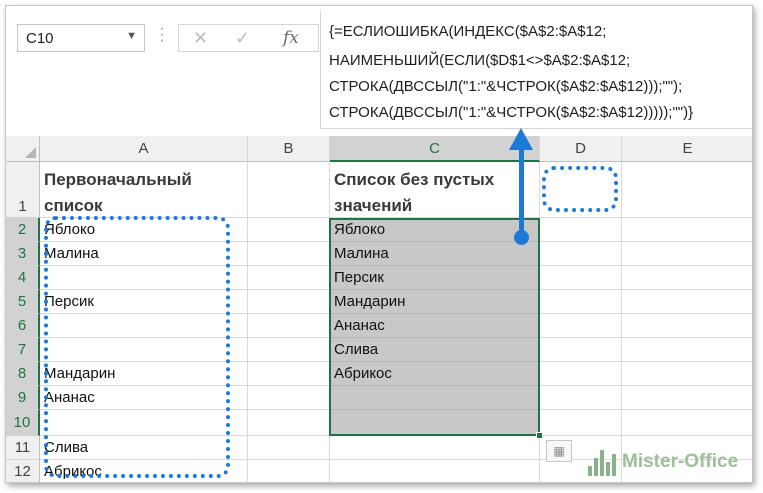 This screenshot has height=493, width=763. I want to click on cell-c12, so click(435, 471).